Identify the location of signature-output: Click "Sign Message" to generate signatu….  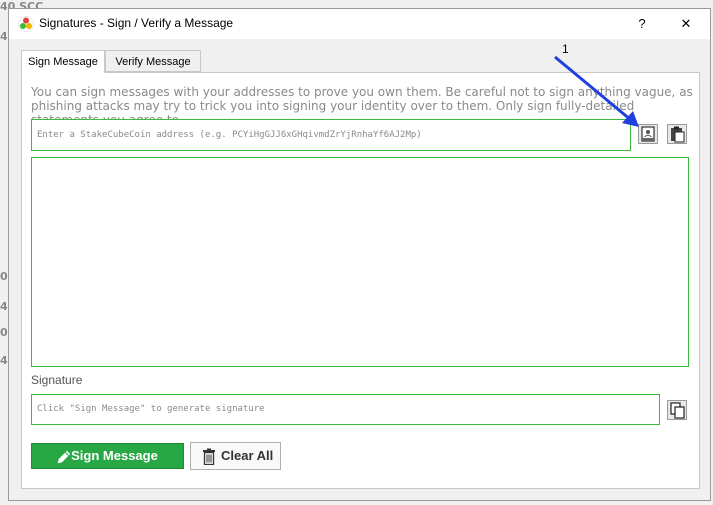
(345, 409).